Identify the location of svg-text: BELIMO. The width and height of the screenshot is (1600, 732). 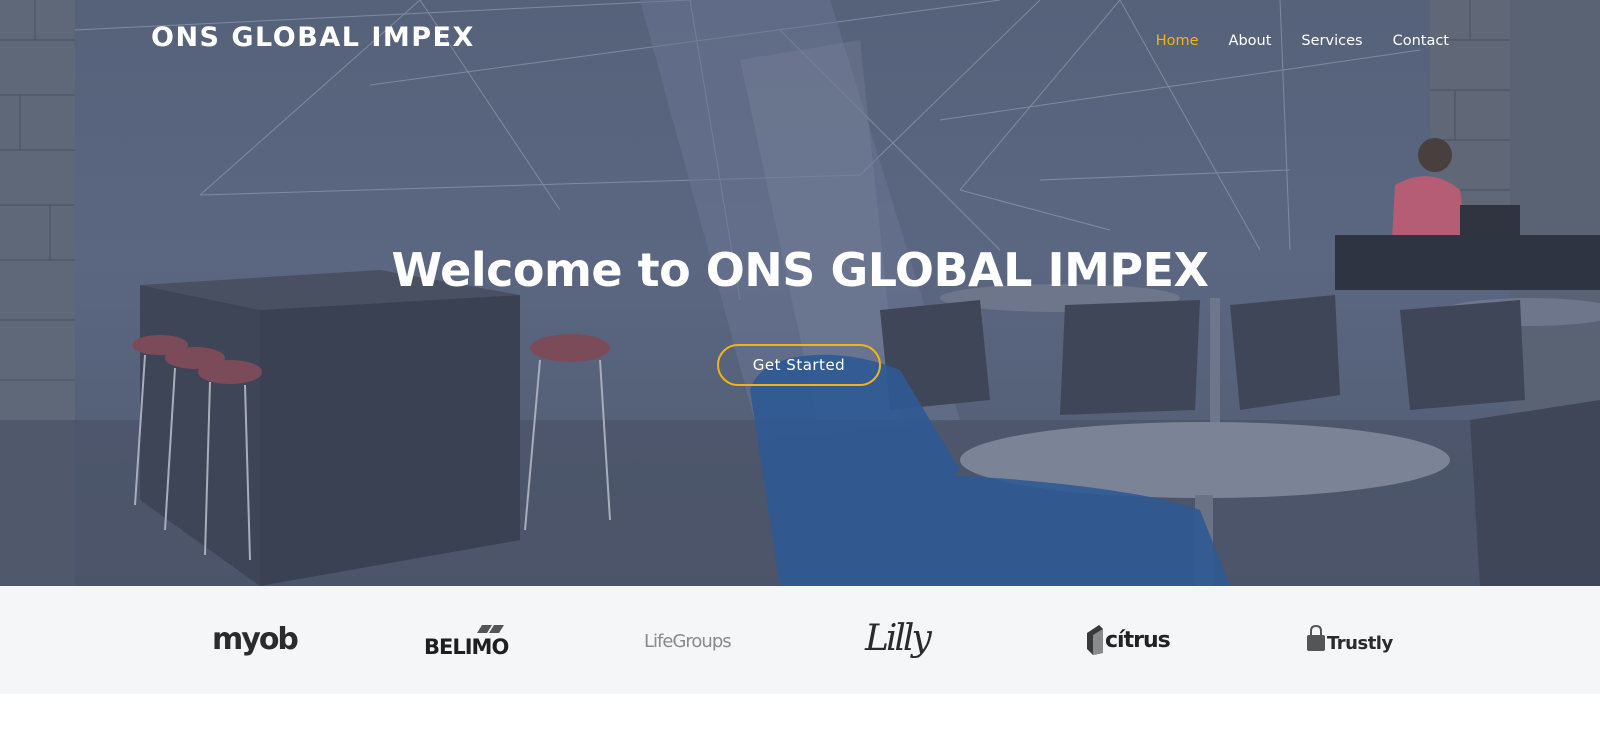
(466, 647).